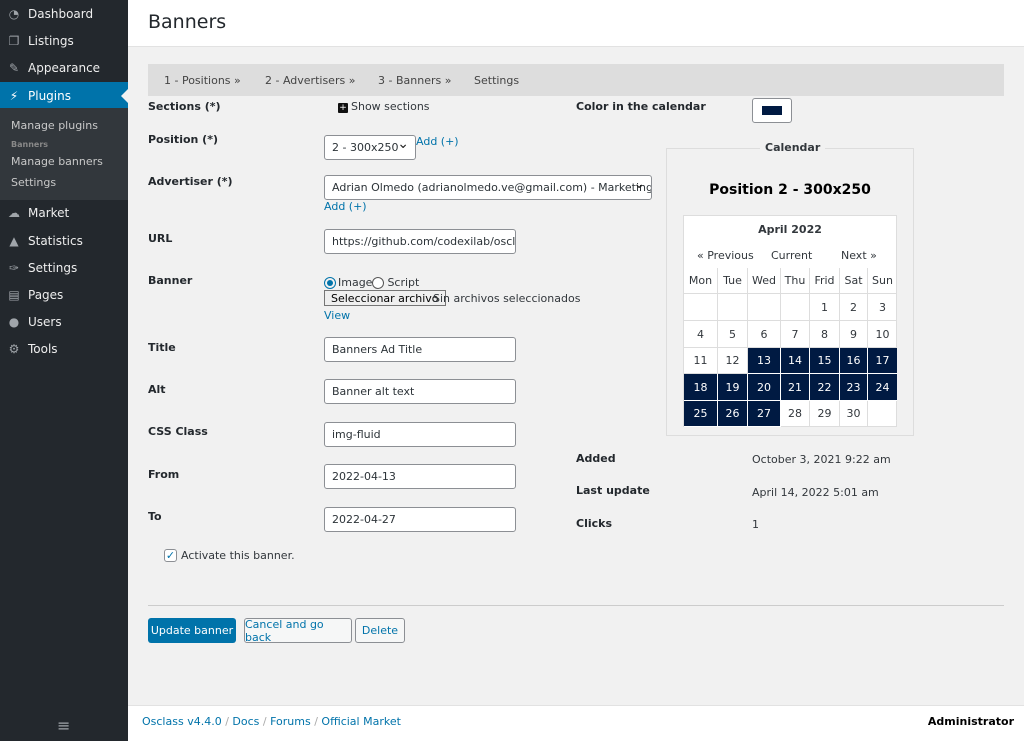 This screenshot has width=1024, height=741. Describe the element at coordinates (793, 147) in the screenshot. I see `calendar-legend: Calendar` at that location.